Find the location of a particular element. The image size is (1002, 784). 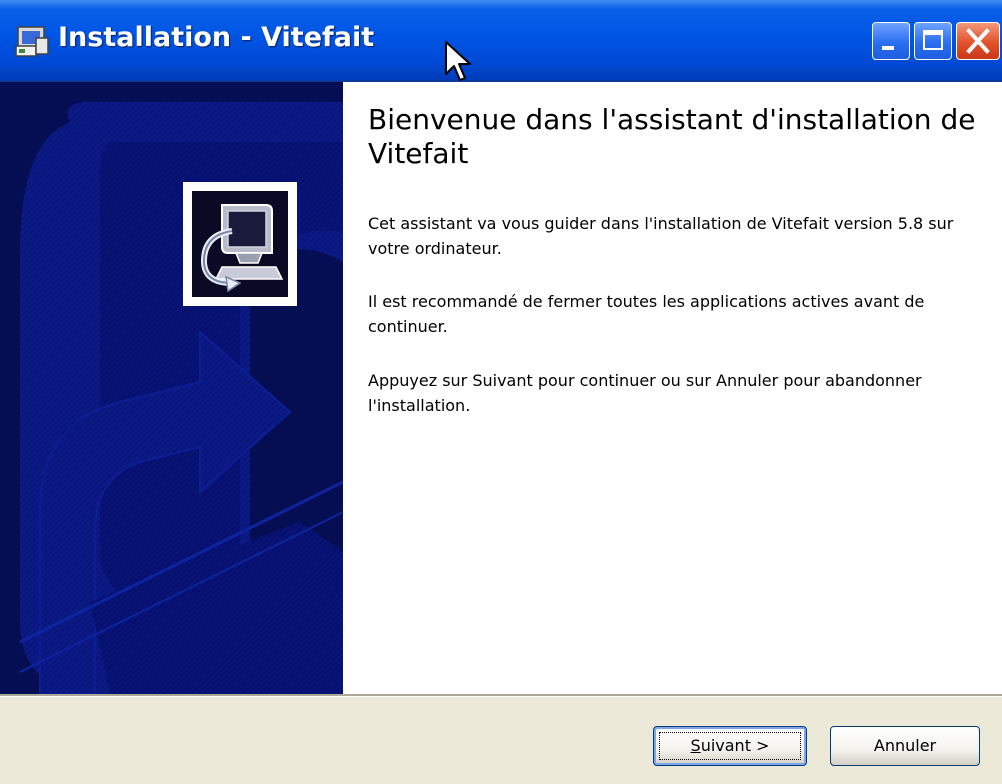

mouse-cursor-icon is located at coordinates (459, 62).